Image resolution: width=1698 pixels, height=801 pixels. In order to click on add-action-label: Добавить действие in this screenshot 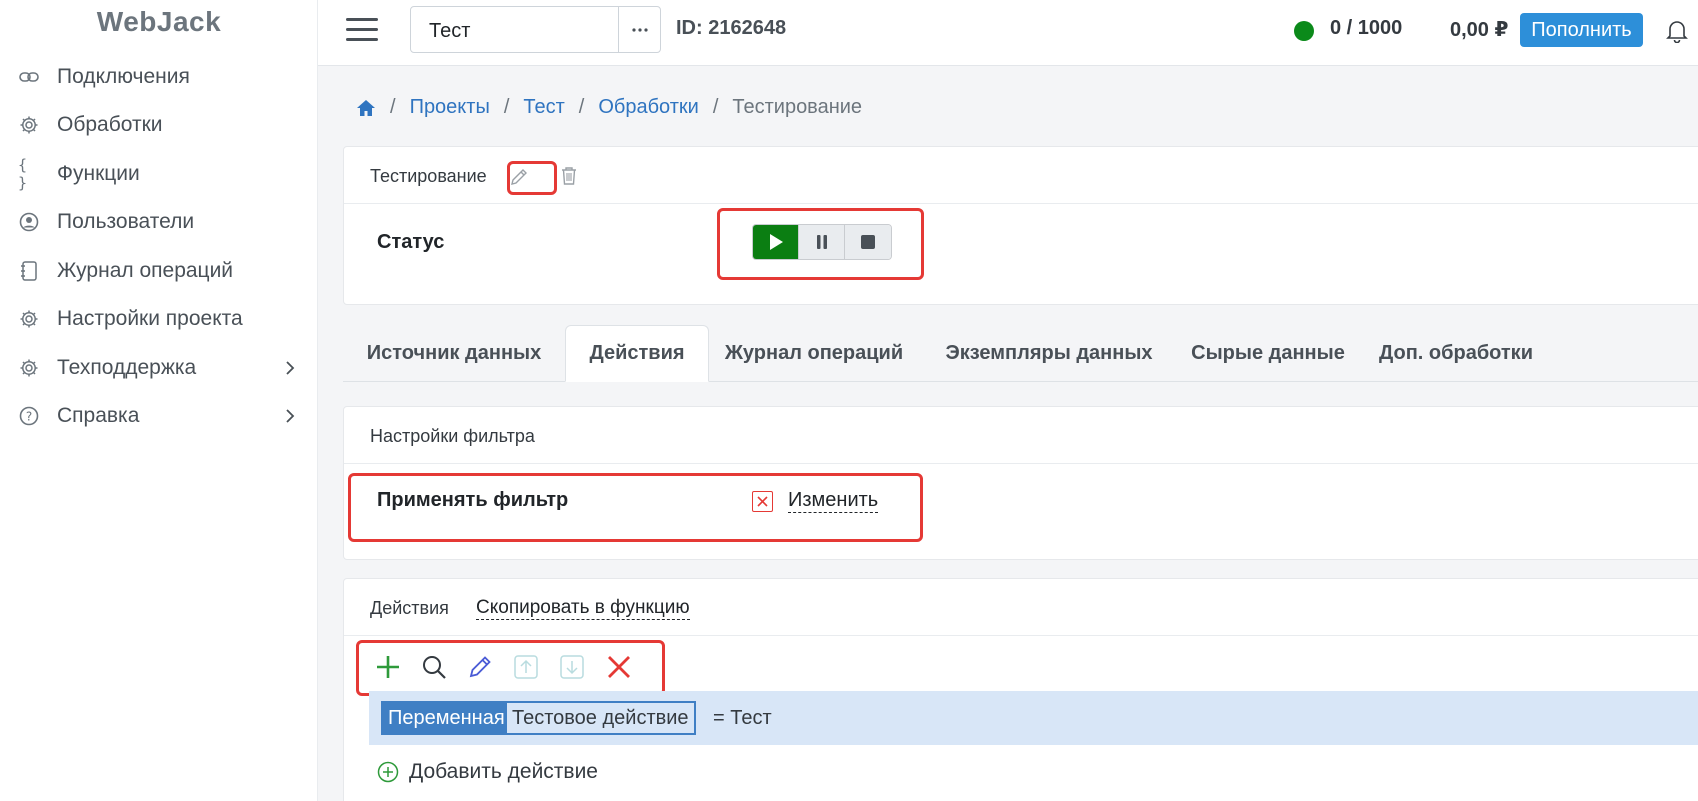, I will do `click(503, 771)`.